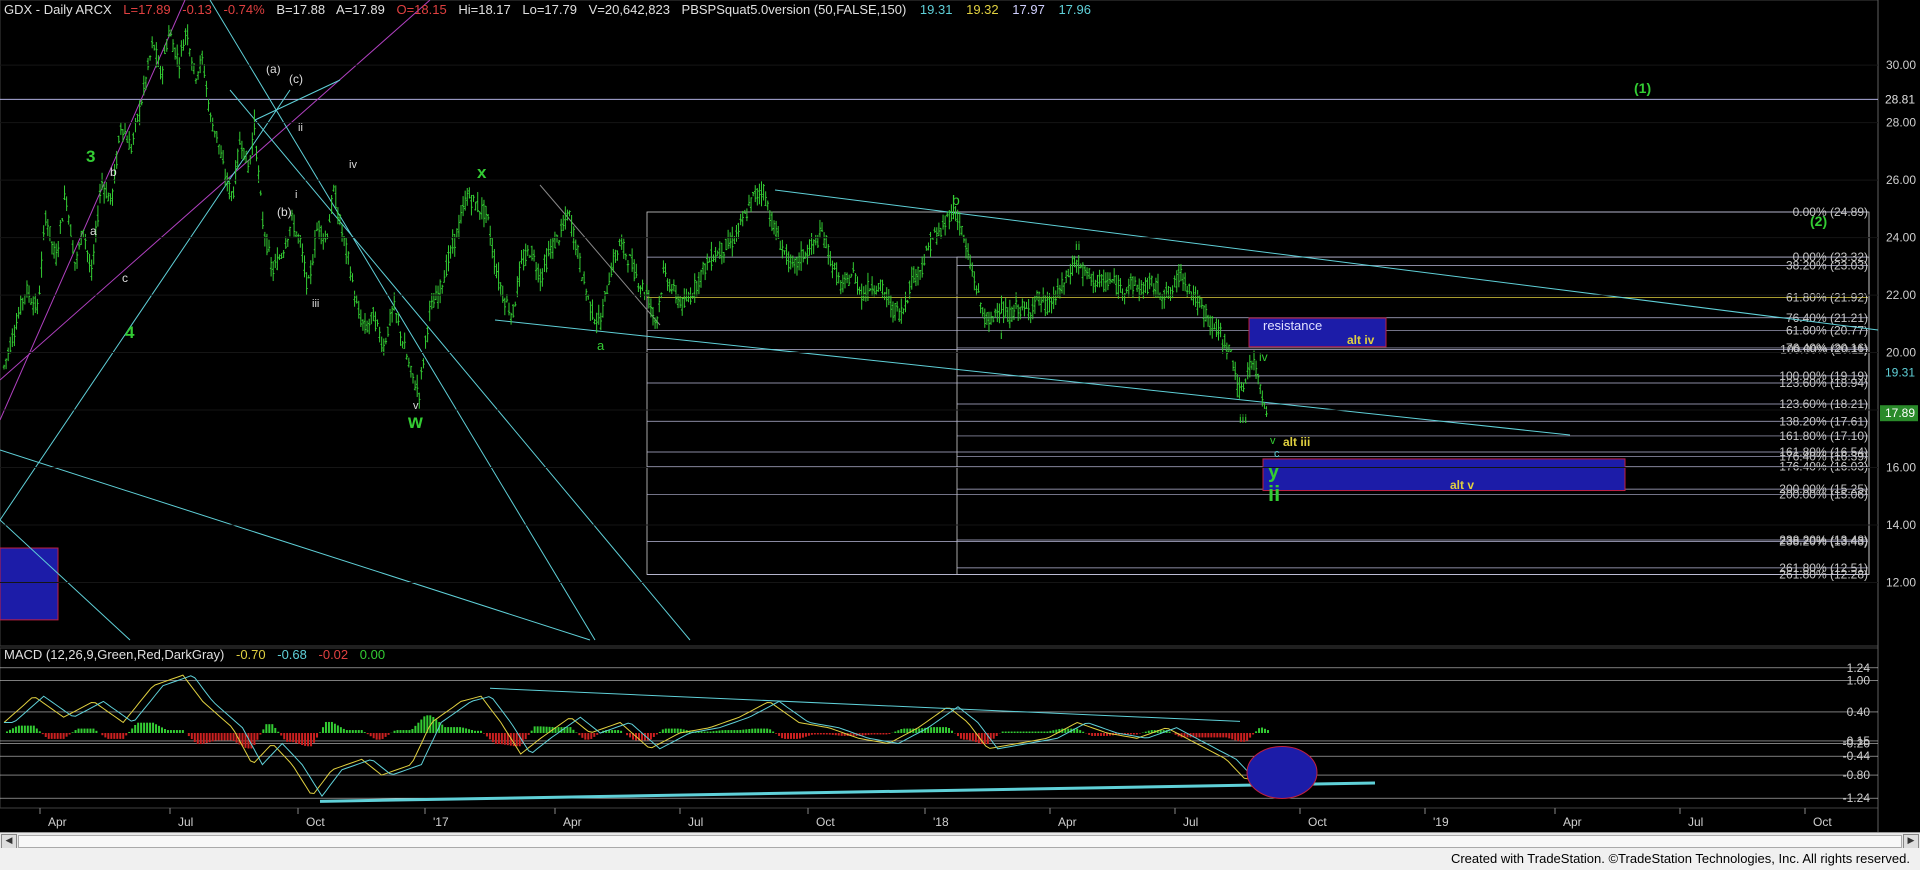 The image size is (1920, 870). Describe the element at coordinates (982, 9) in the screenshot. I see `study-value-2: 19.32` at that location.